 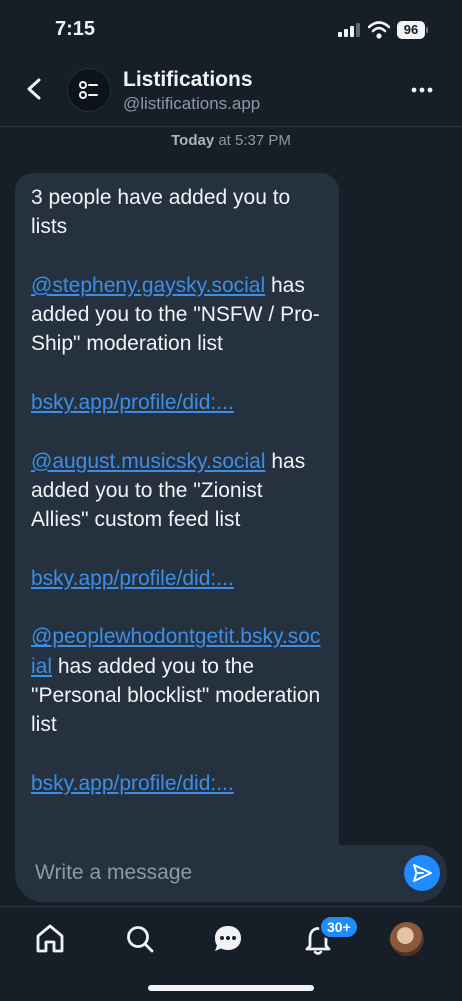 I want to click on wifi-icon, so click(x=379, y=30).